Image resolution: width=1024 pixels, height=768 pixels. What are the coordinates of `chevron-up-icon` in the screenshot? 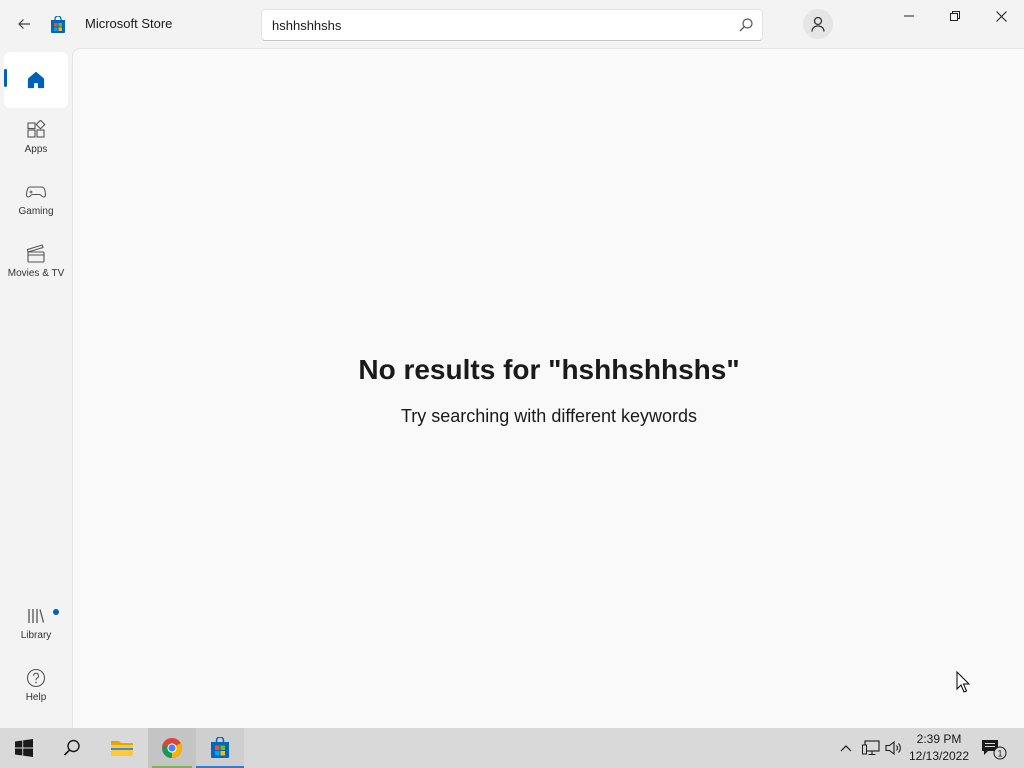 It's located at (846, 748).